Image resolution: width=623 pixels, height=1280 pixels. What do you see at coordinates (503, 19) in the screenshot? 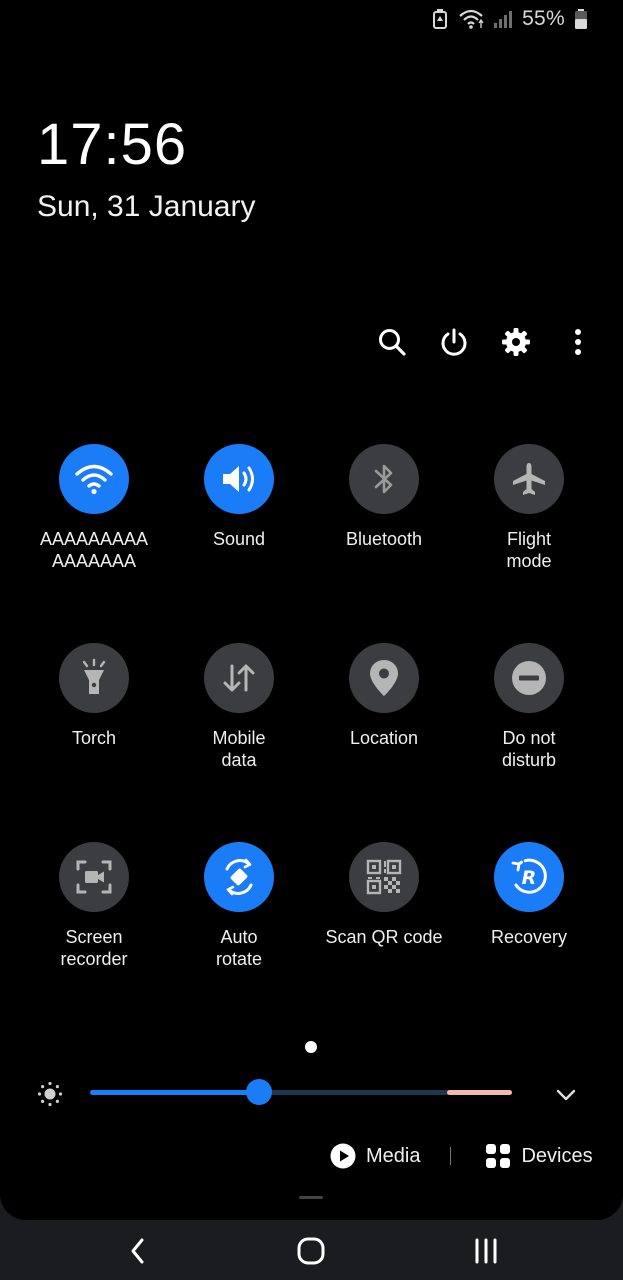
I see `signal-strength-icon` at bounding box center [503, 19].